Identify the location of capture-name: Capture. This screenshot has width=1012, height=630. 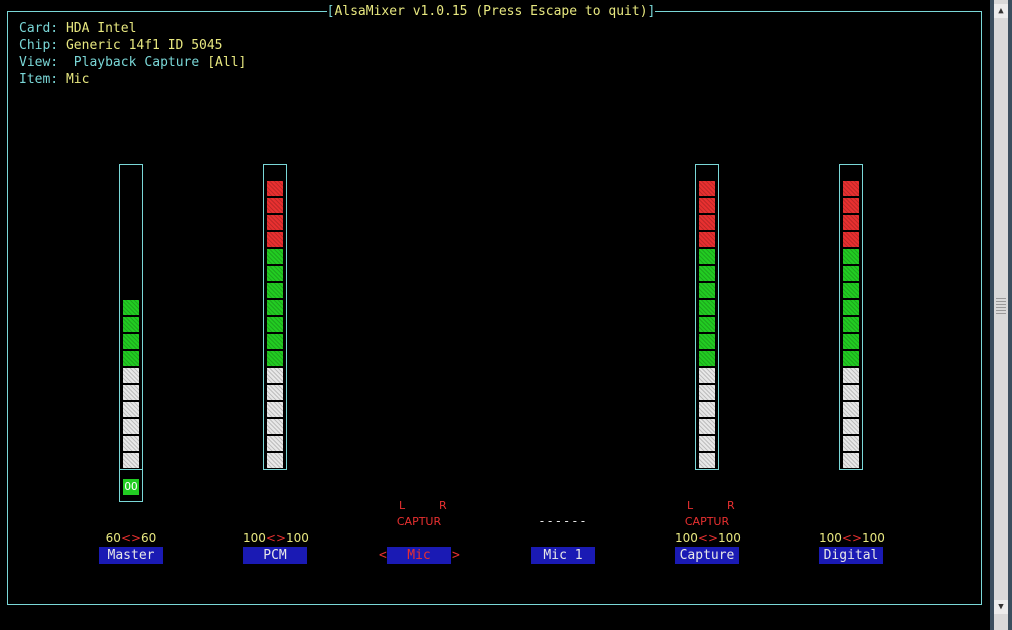
(707, 555).